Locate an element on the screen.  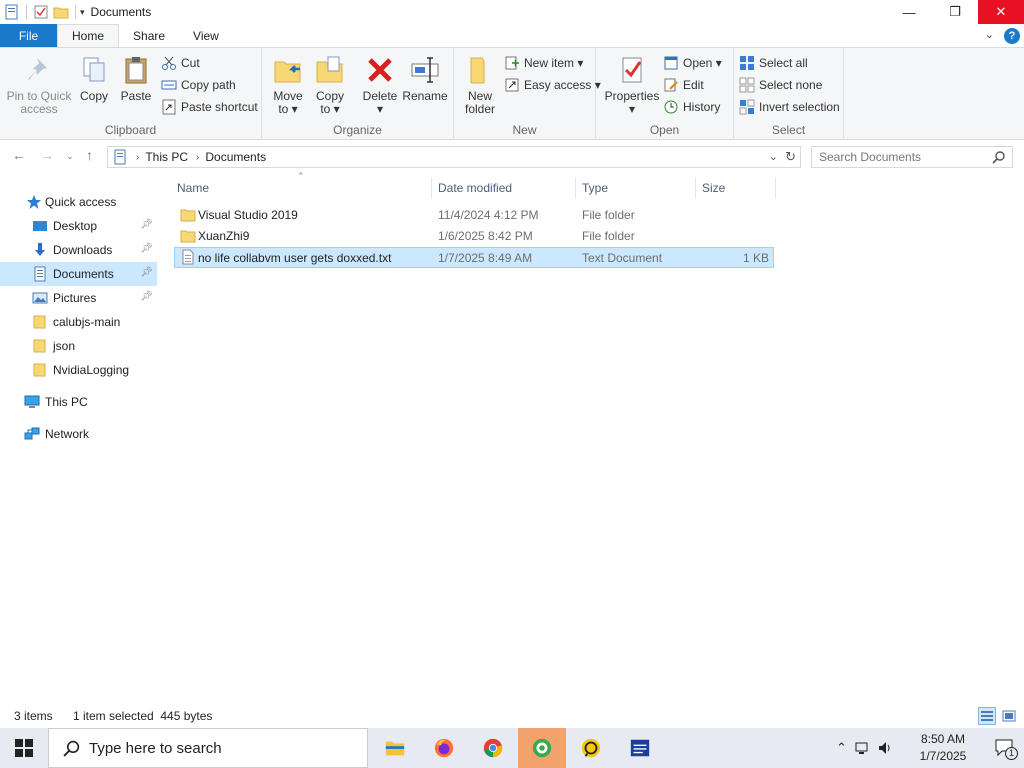
customize-toolbar-icon: ▾ is located at coordinates (82, 12).